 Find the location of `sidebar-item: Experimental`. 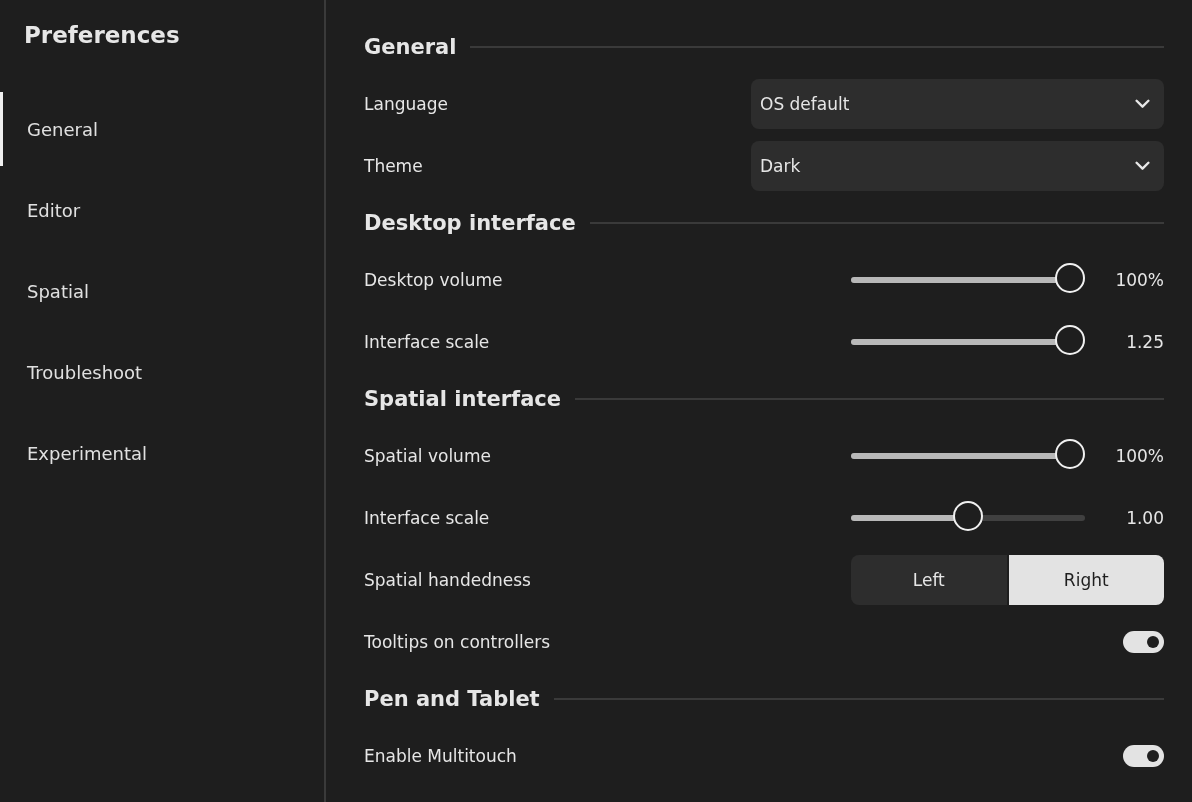

sidebar-item: Experimental is located at coordinates (162, 453).